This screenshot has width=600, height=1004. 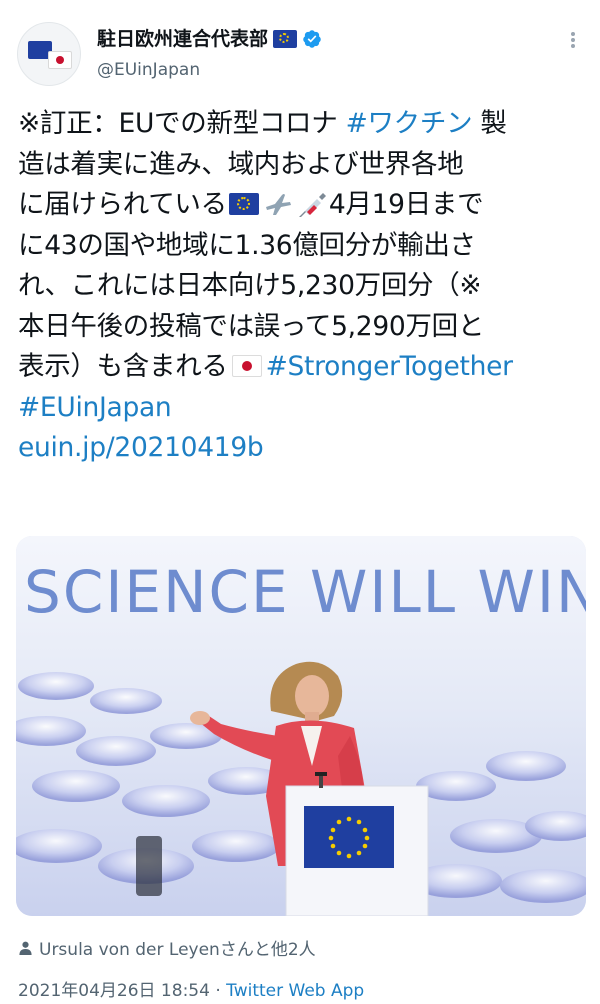 What do you see at coordinates (303, 448) in the screenshot?
I see `tweet-text-line: euin.jp/20210419b` at bounding box center [303, 448].